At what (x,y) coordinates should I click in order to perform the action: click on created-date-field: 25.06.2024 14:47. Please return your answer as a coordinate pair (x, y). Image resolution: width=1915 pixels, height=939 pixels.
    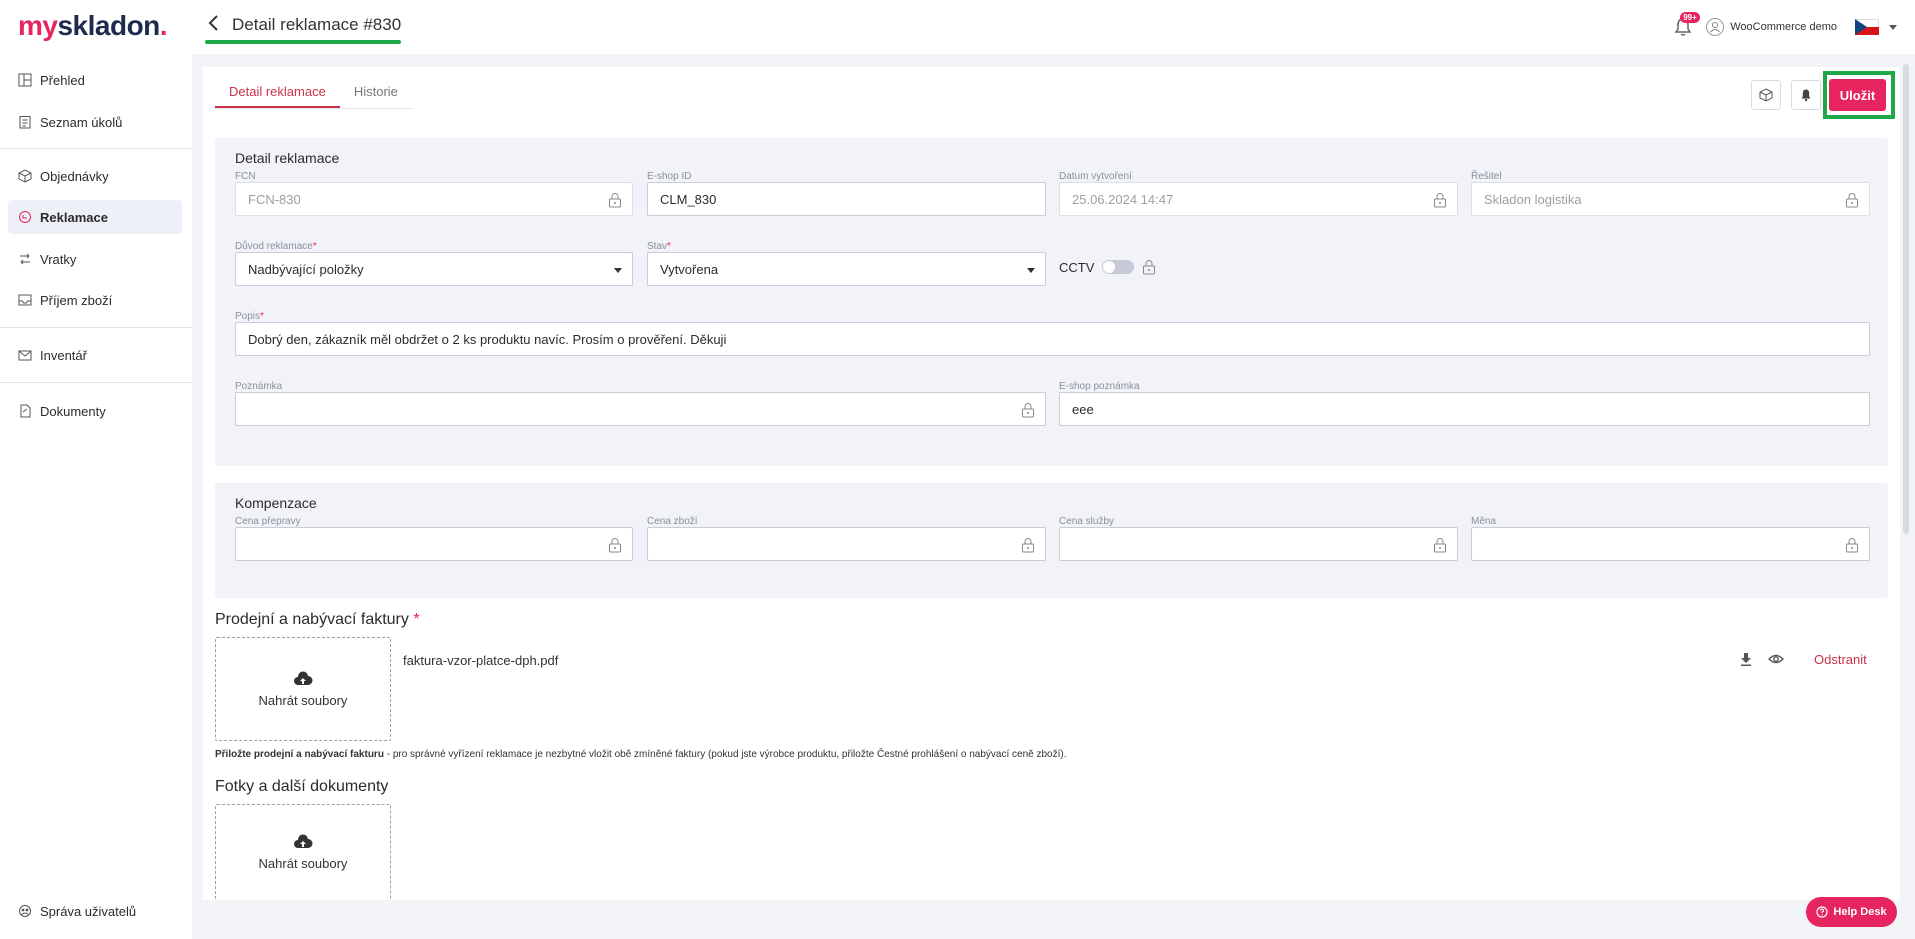
    Looking at the image, I should click on (1258, 199).